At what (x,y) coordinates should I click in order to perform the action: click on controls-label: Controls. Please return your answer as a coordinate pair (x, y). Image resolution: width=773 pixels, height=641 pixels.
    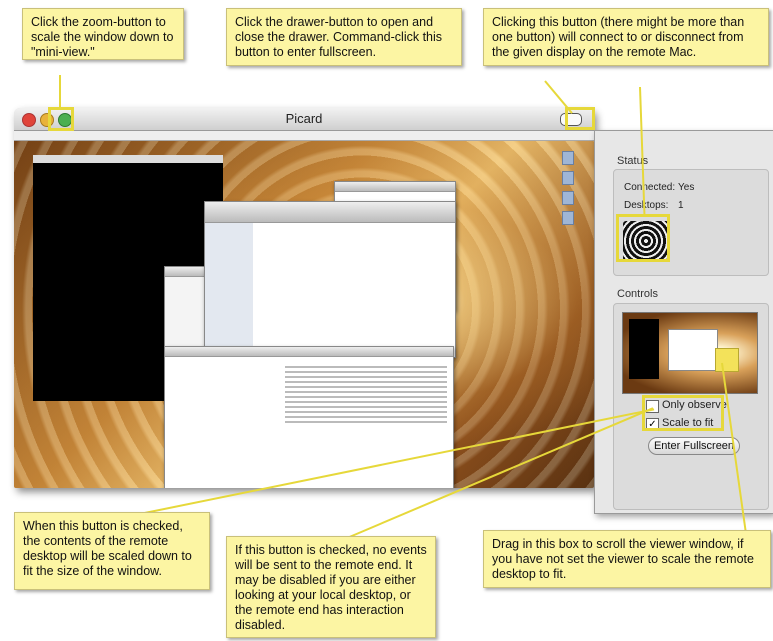
    Looking at the image, I should click on (637, 294).